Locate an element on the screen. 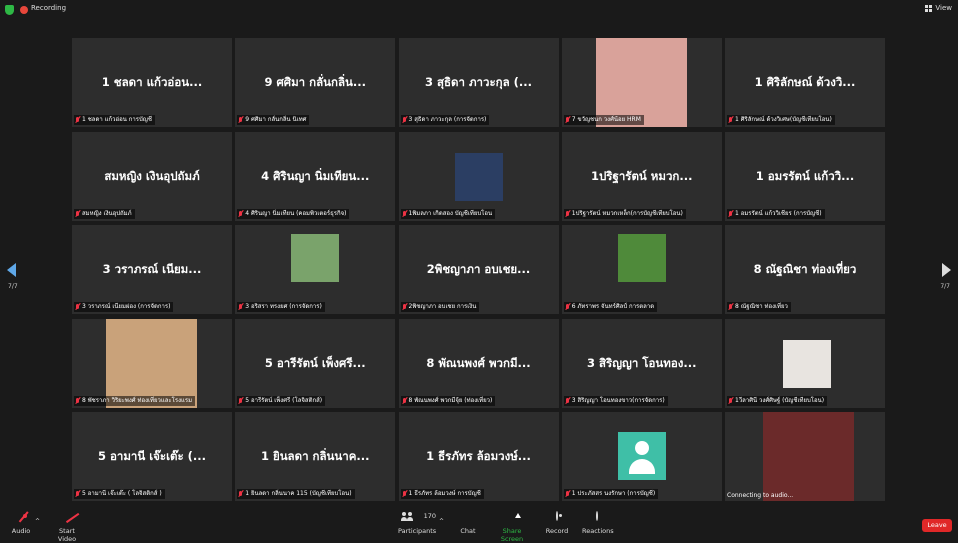 The width and height of the screenshot is (958, 543). record-button: Record is located at coordinates (557, 523).